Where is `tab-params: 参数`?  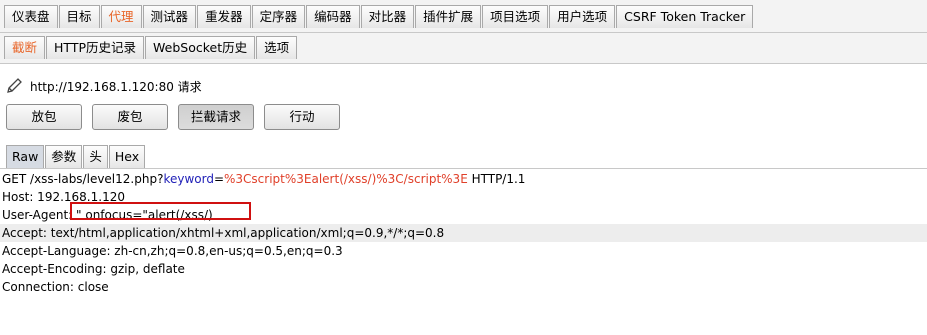
tab-params: 参数 is located at coordinates (64, 156).